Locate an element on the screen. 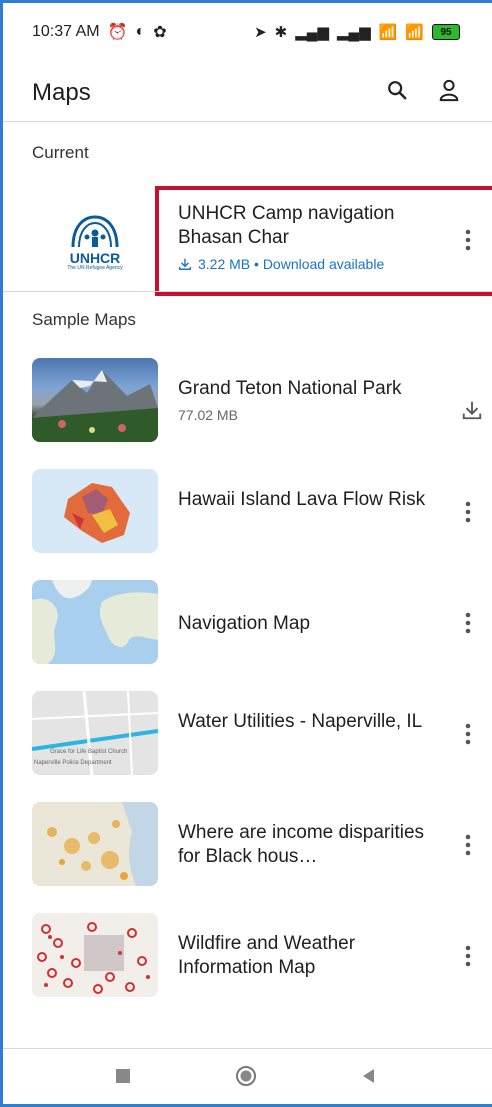 The height and width of the screenshot is (1107, 492). back-nav-icon is located at coordinates (369, 1078).